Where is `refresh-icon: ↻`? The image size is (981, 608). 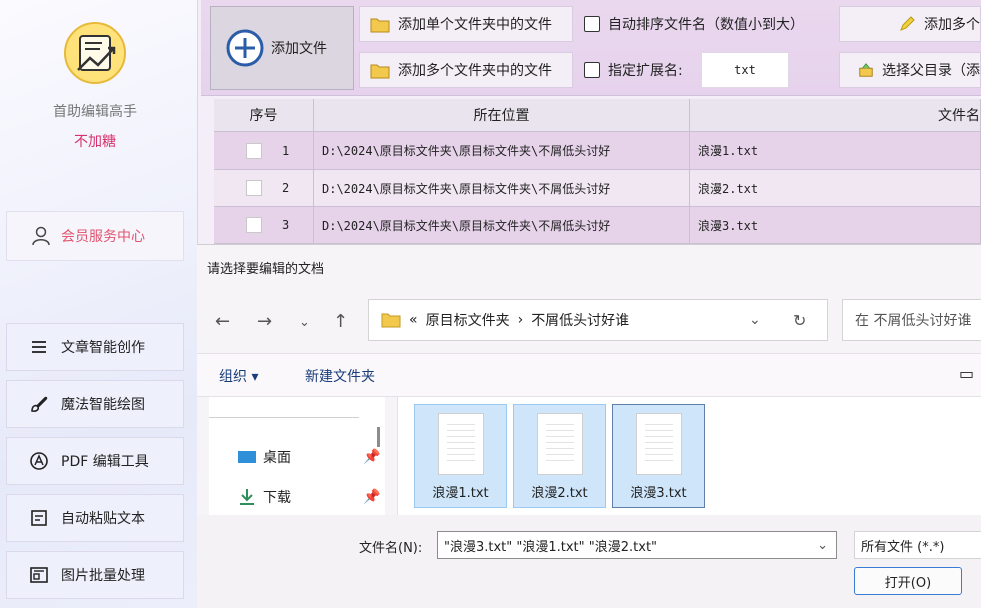 refresh-icon: ↻ is located at coordinates (799, 320).